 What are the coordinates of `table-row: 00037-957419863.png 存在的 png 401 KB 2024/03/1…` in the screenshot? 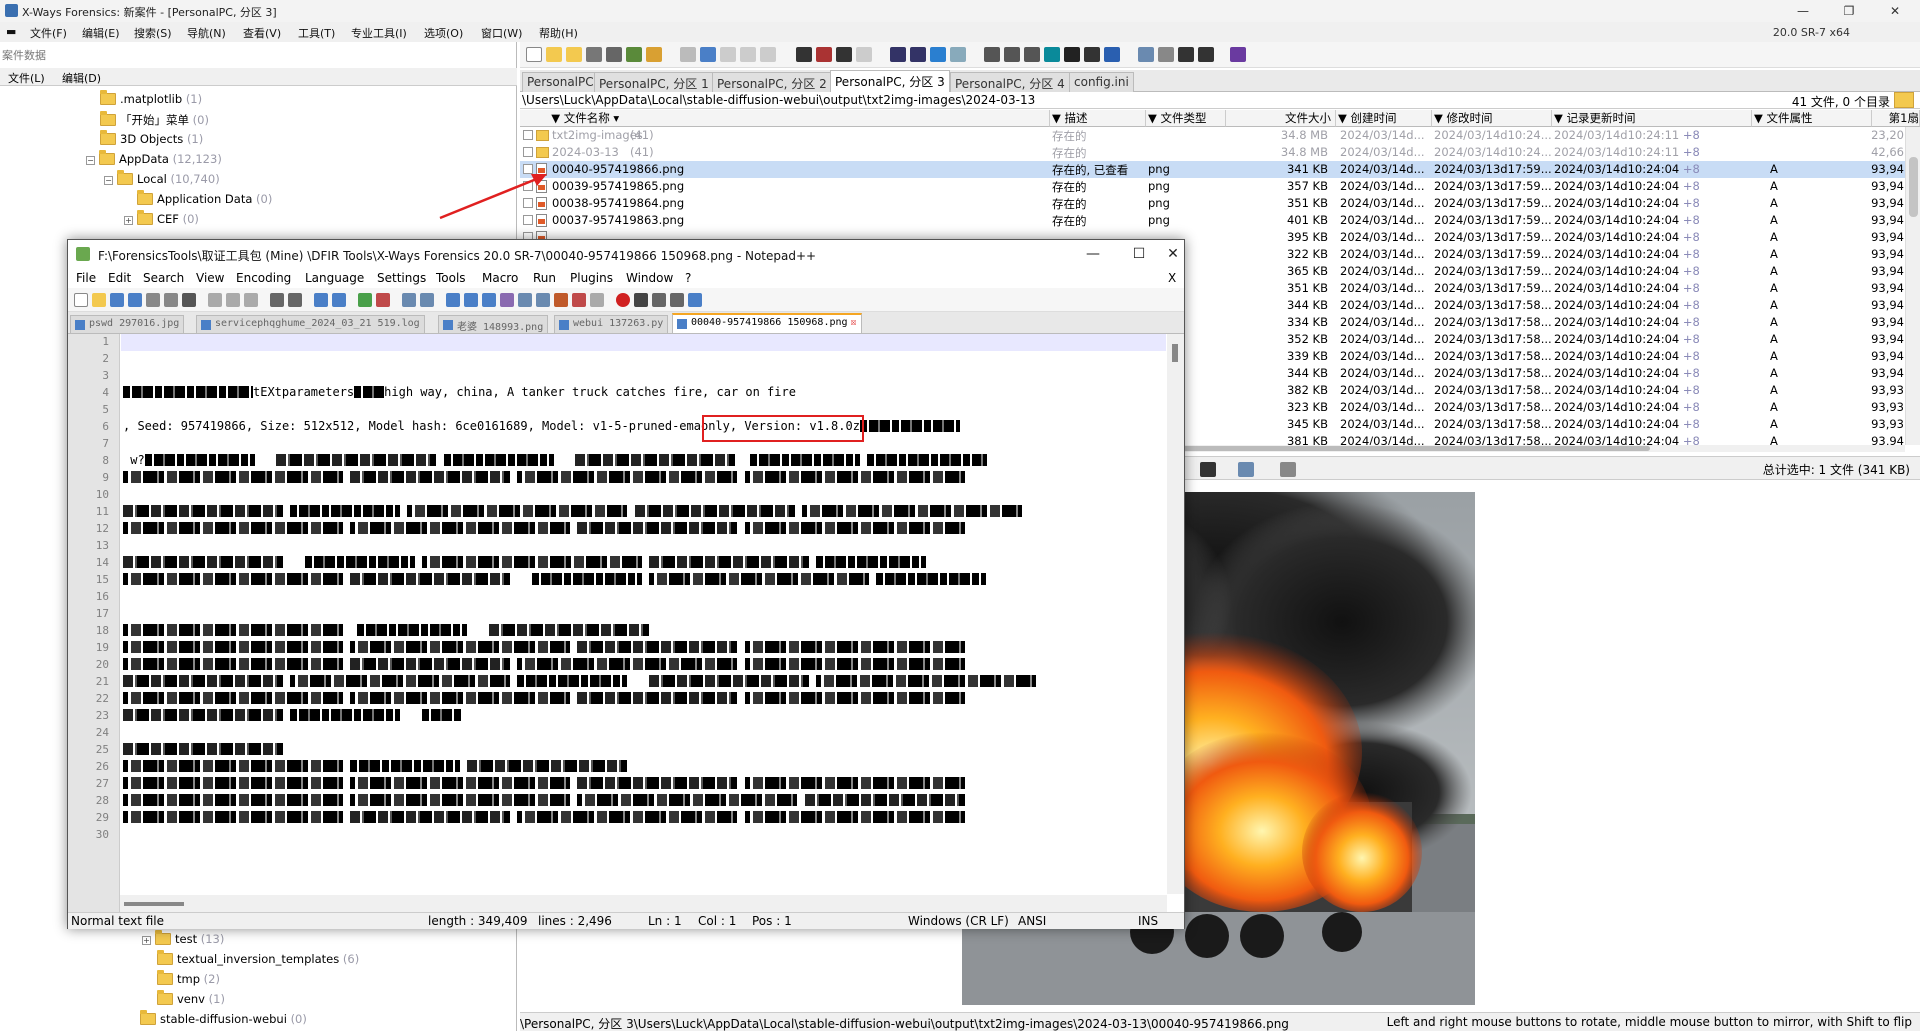 It's located at (1212, 220).